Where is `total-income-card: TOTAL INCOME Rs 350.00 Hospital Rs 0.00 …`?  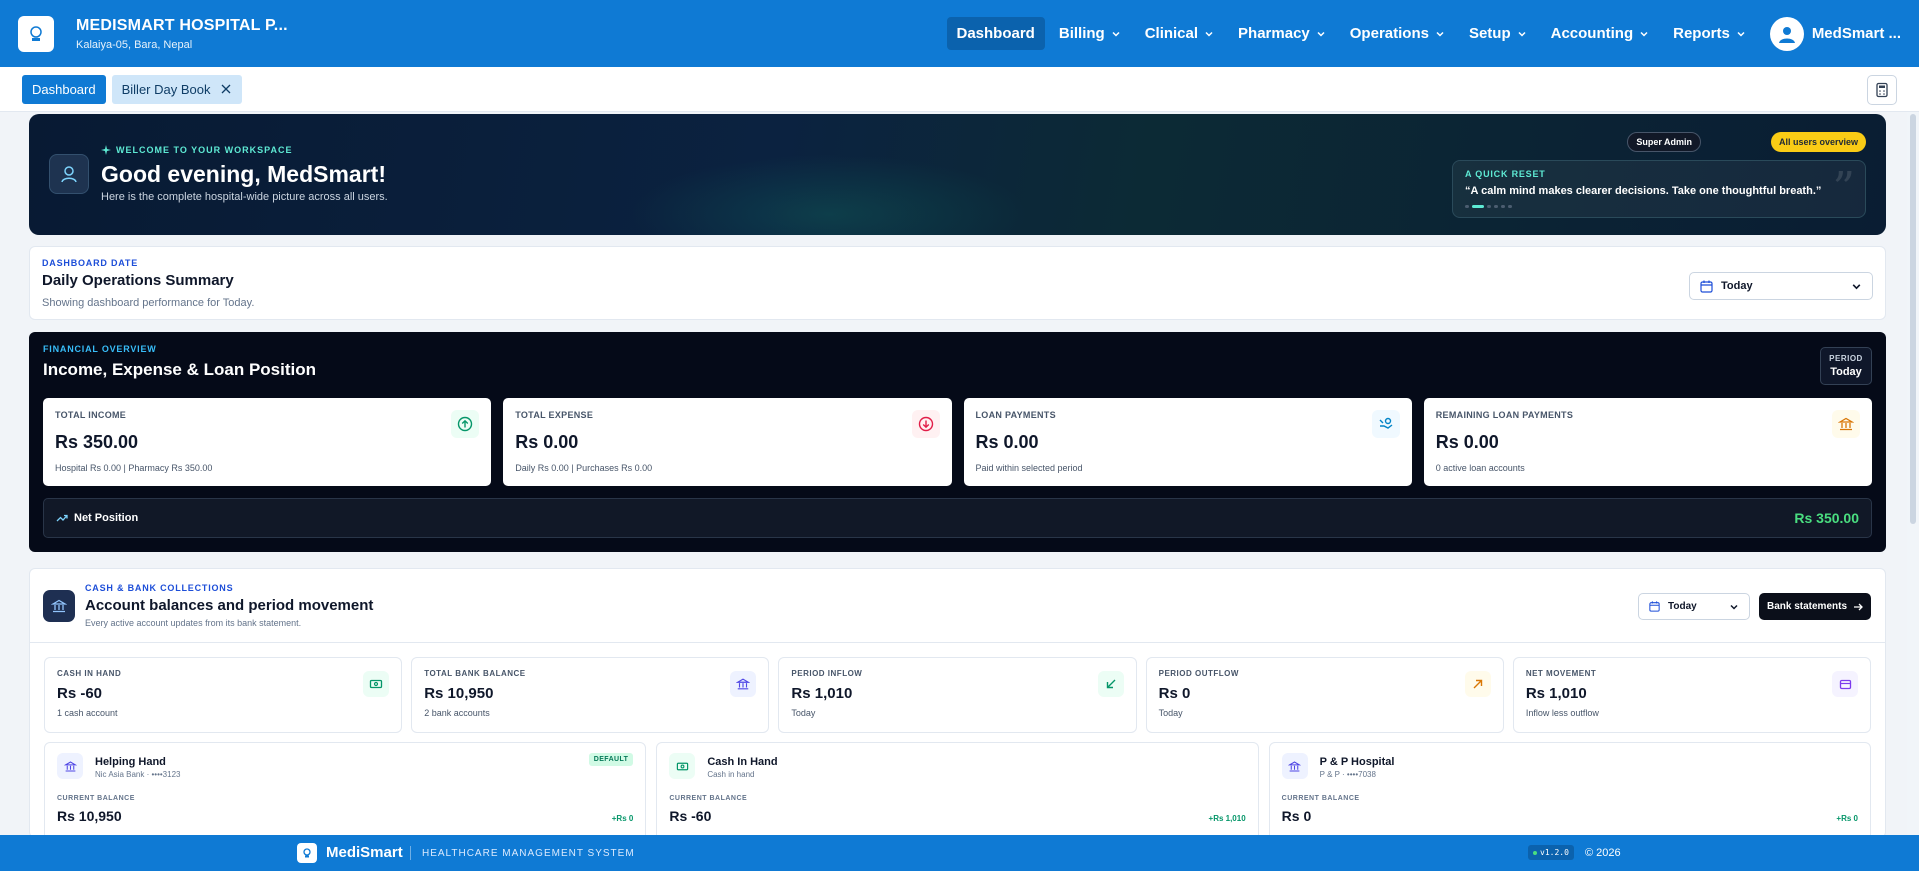 total-income-card: TOTAL INCOME Rs 350.00 Hospital Rs 0.00 … is located at coordinates (267, 442).